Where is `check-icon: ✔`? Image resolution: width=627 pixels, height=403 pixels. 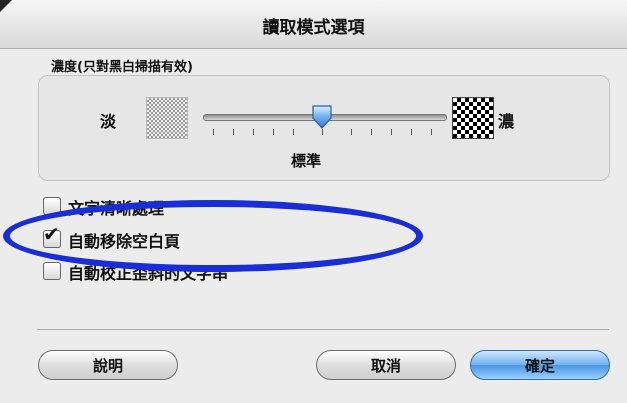
check-icon: ✔ is located at coordinates (51, 234).